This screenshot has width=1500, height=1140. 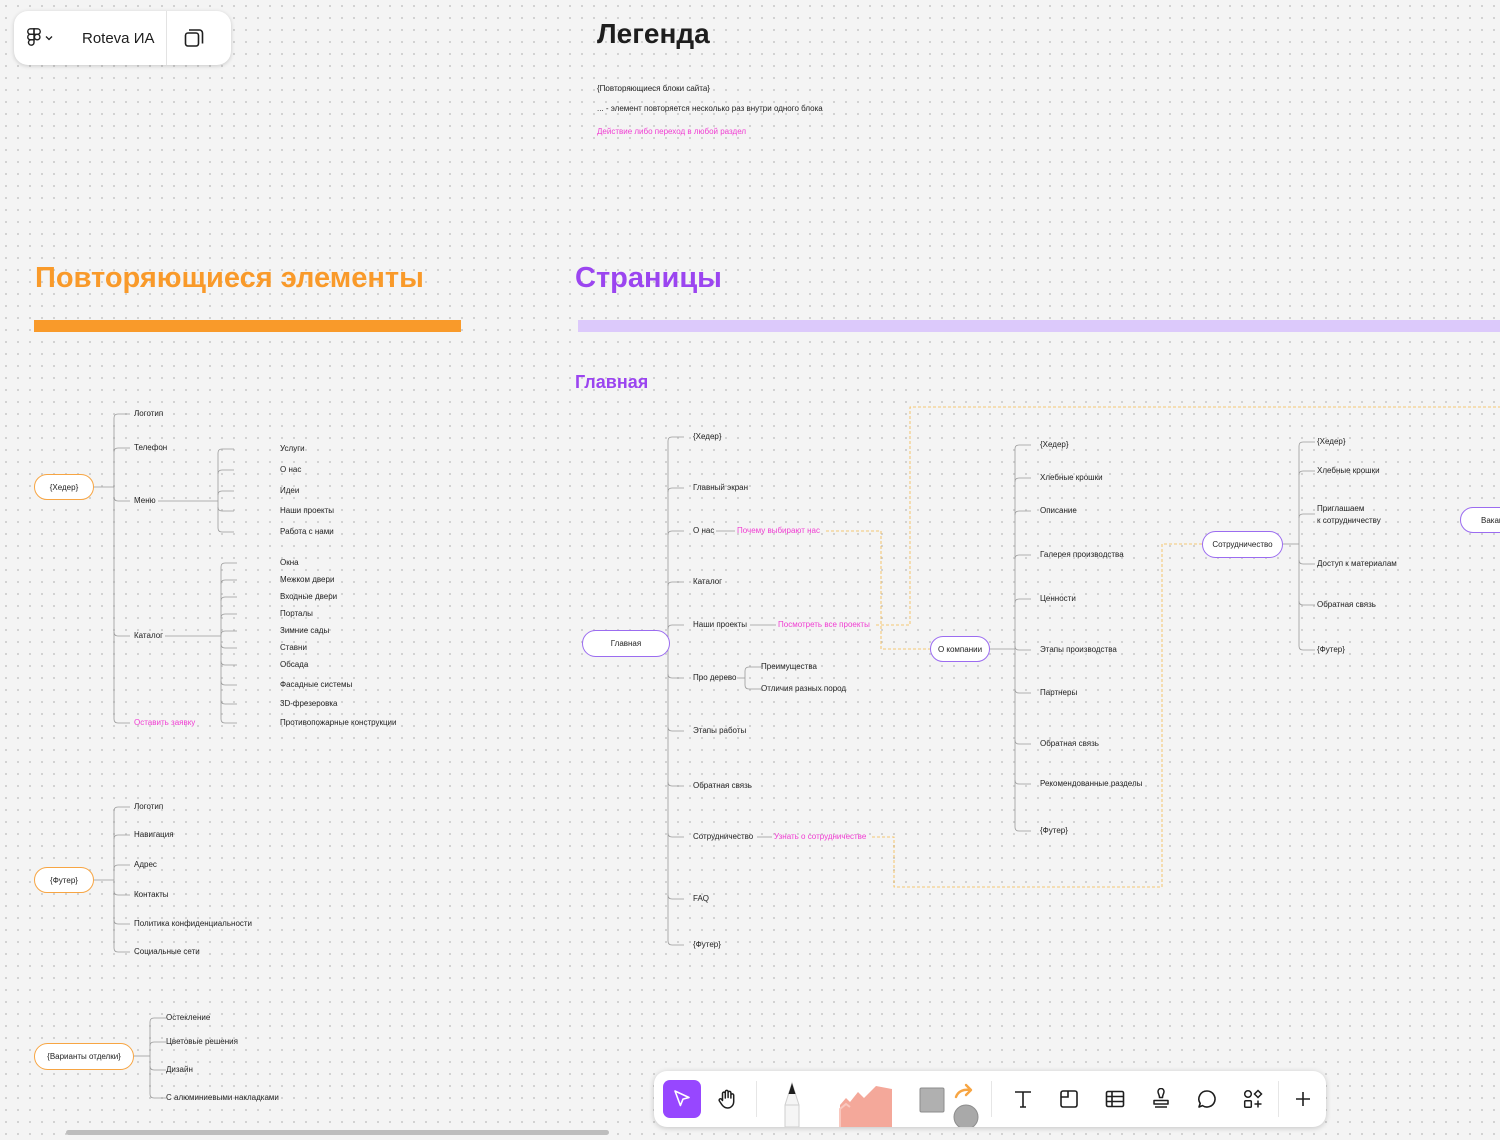 I want to click on main-page-item: Каталог, so click(x=708, y=581).